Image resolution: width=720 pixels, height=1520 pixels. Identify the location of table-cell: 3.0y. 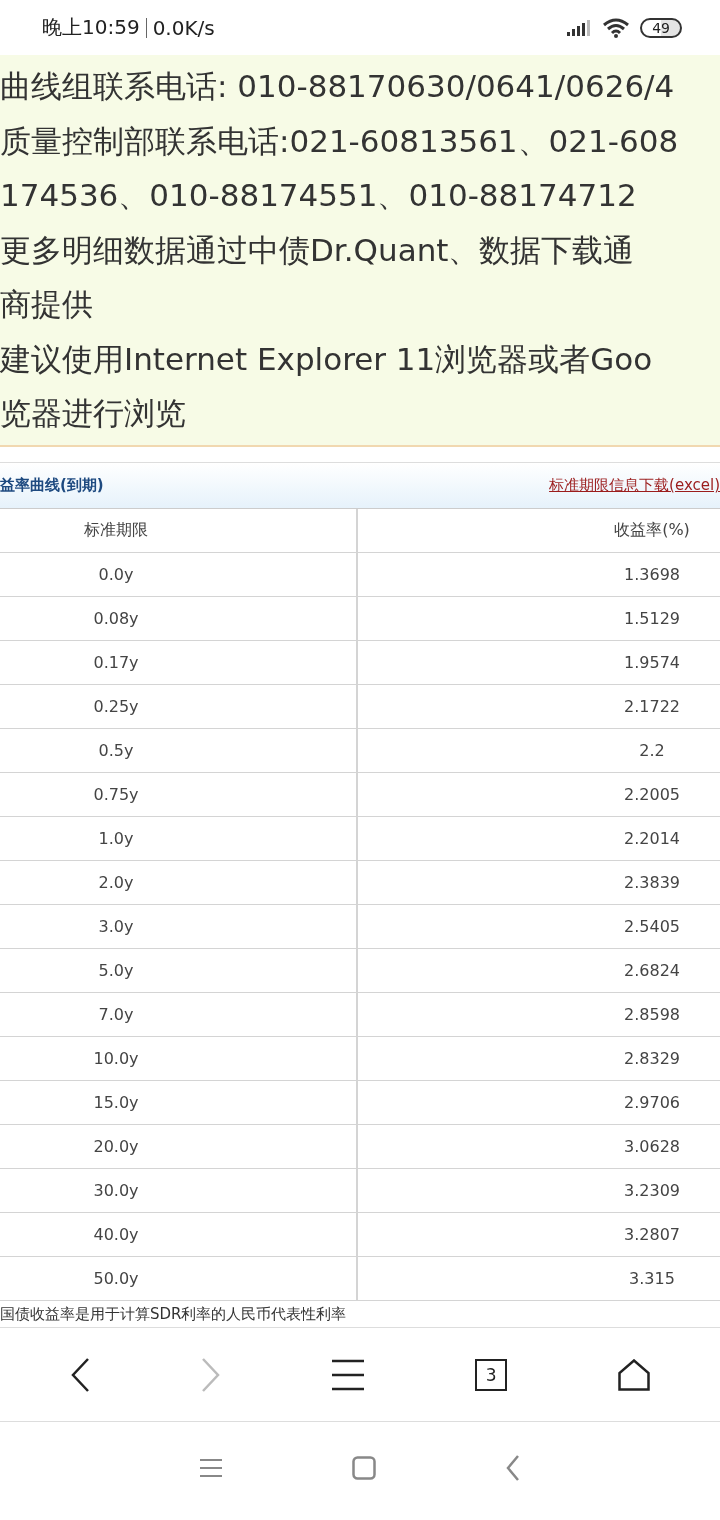
(179, 926).